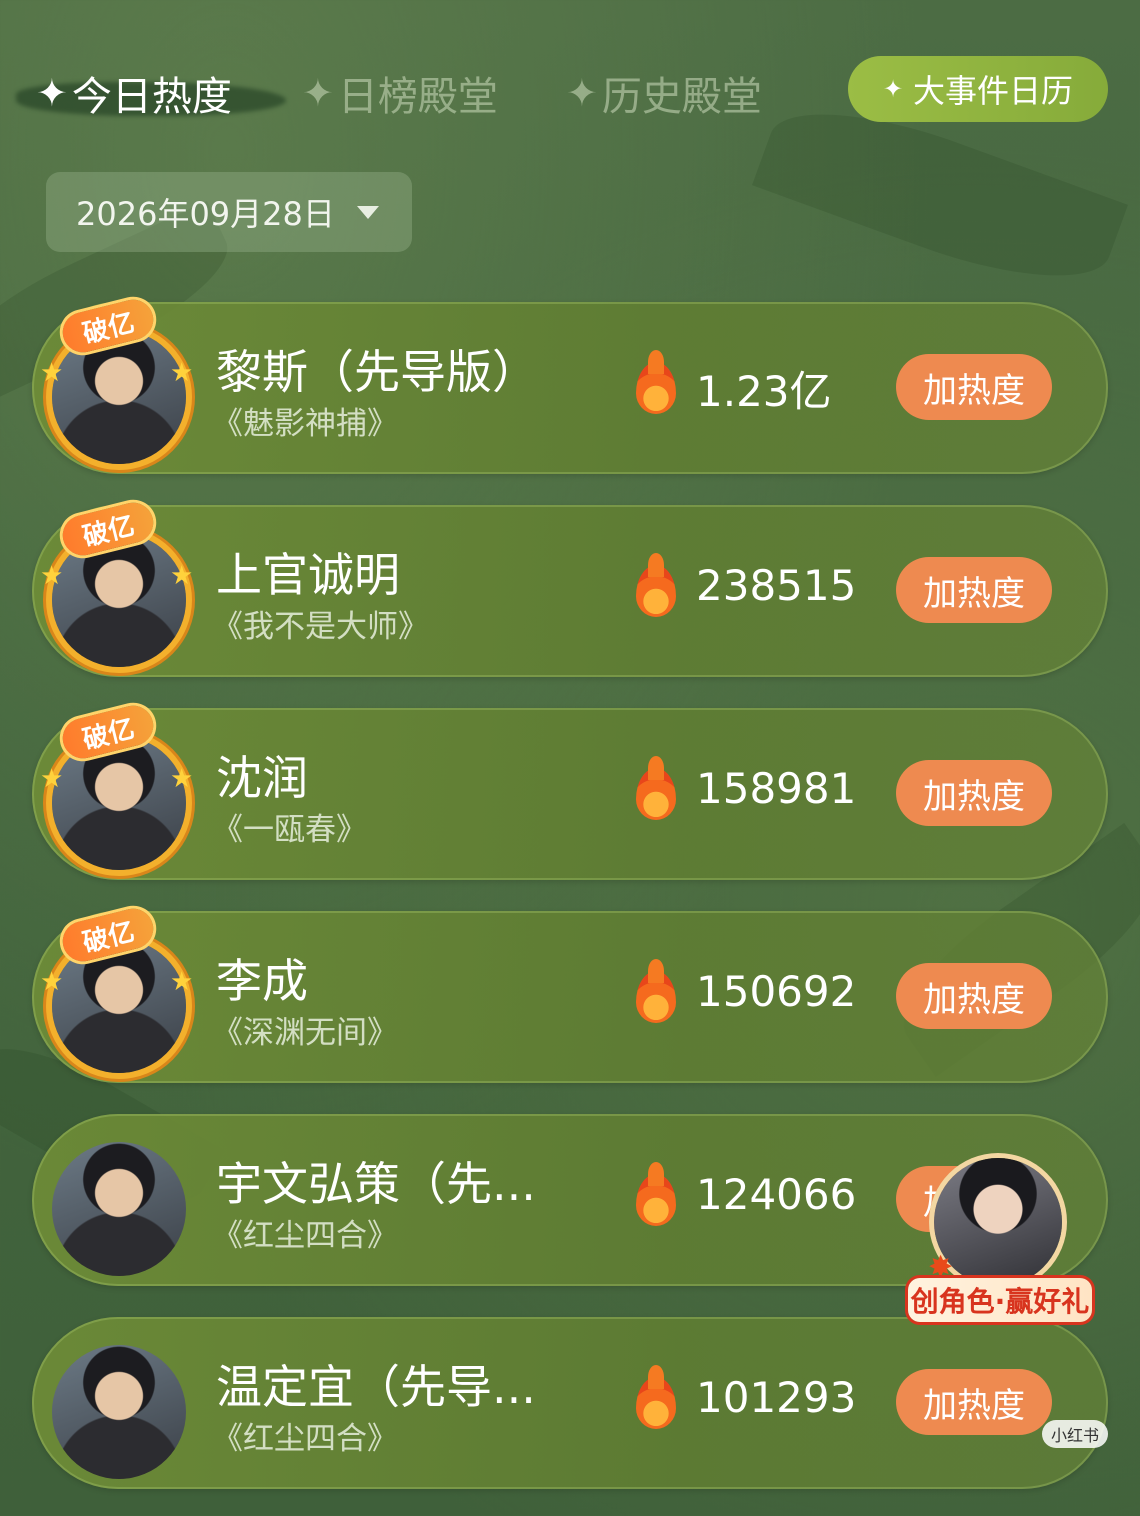 Image resolution: width=1140 pixels, height=1516 pixels. I want to click on event-calendar-label: 大事件日历, so click(993, 91).